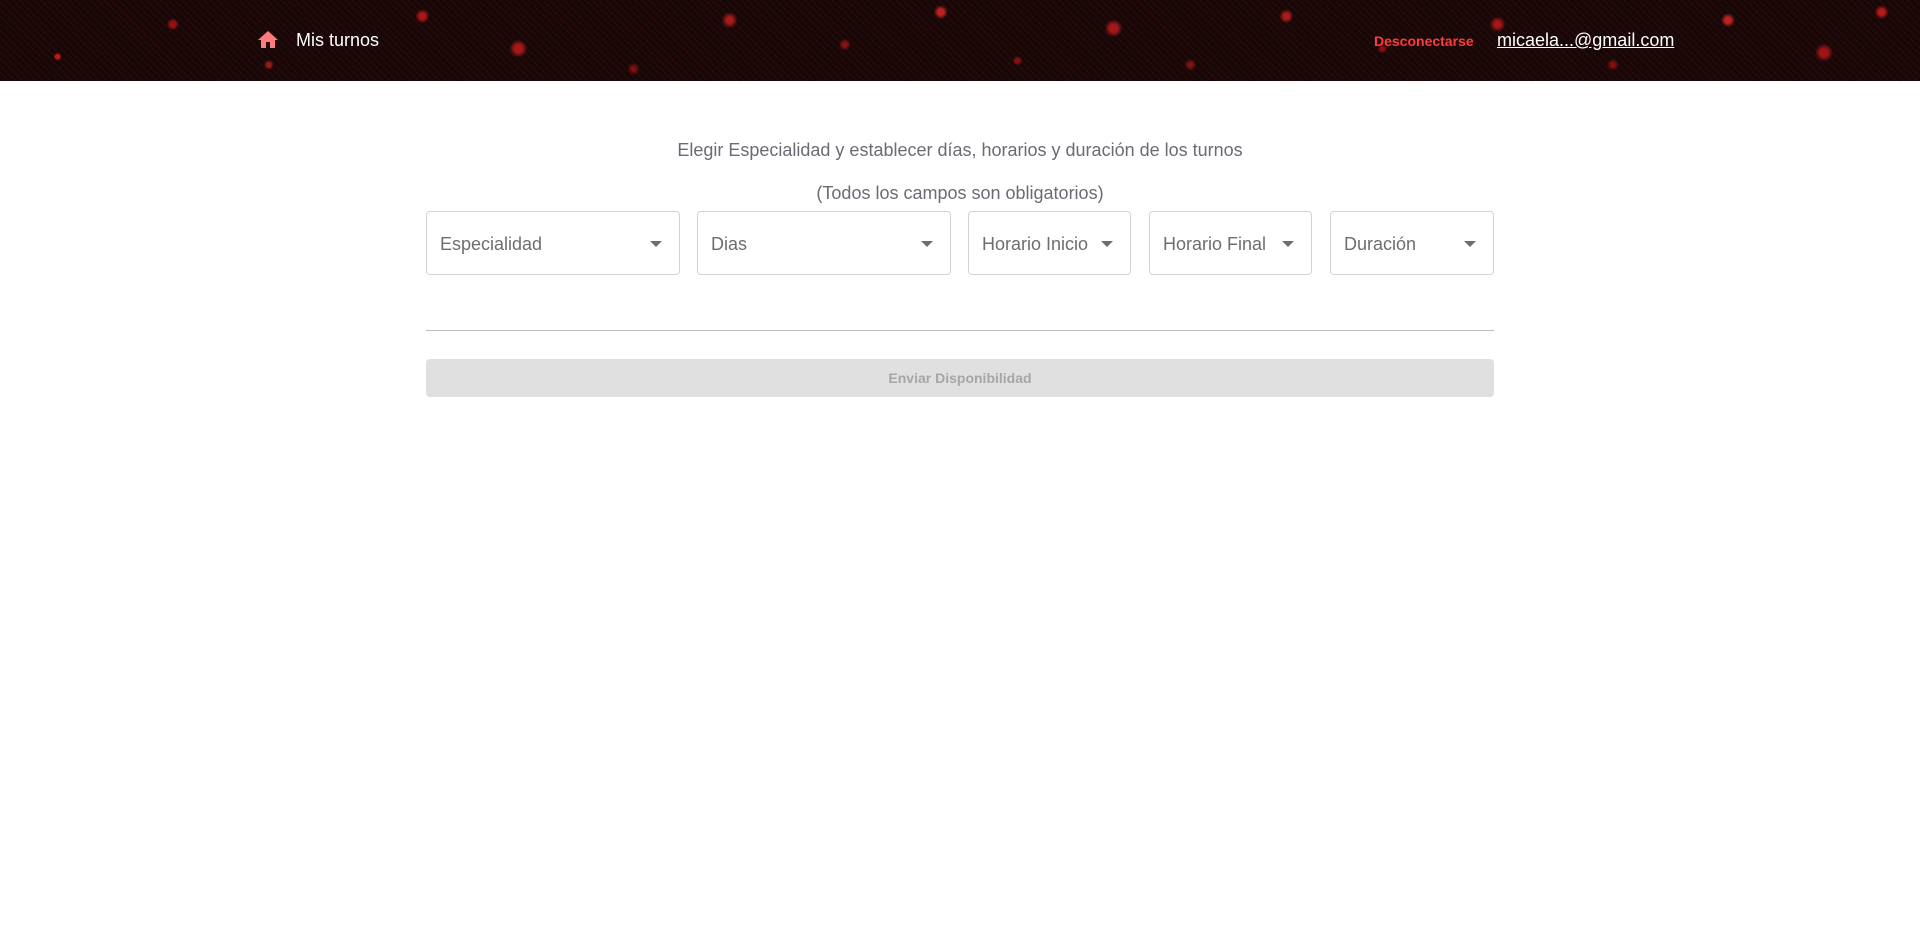 Image resolution: width=1920 pixels, height=941 pixels. I want to click on dias-select-label: Dias, so click(729, 244).